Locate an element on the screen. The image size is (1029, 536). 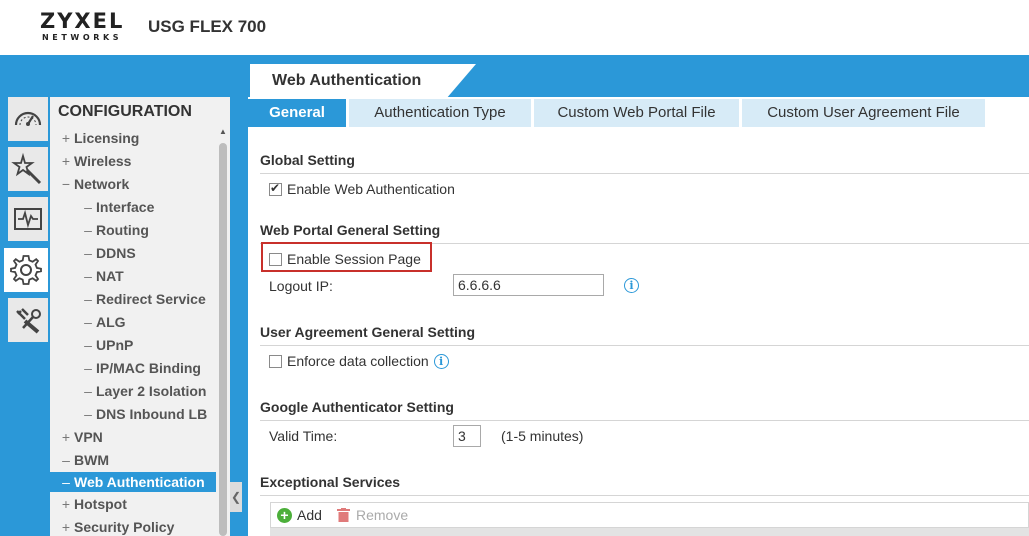
logout-ip-input is located at coordinates (528, 285).